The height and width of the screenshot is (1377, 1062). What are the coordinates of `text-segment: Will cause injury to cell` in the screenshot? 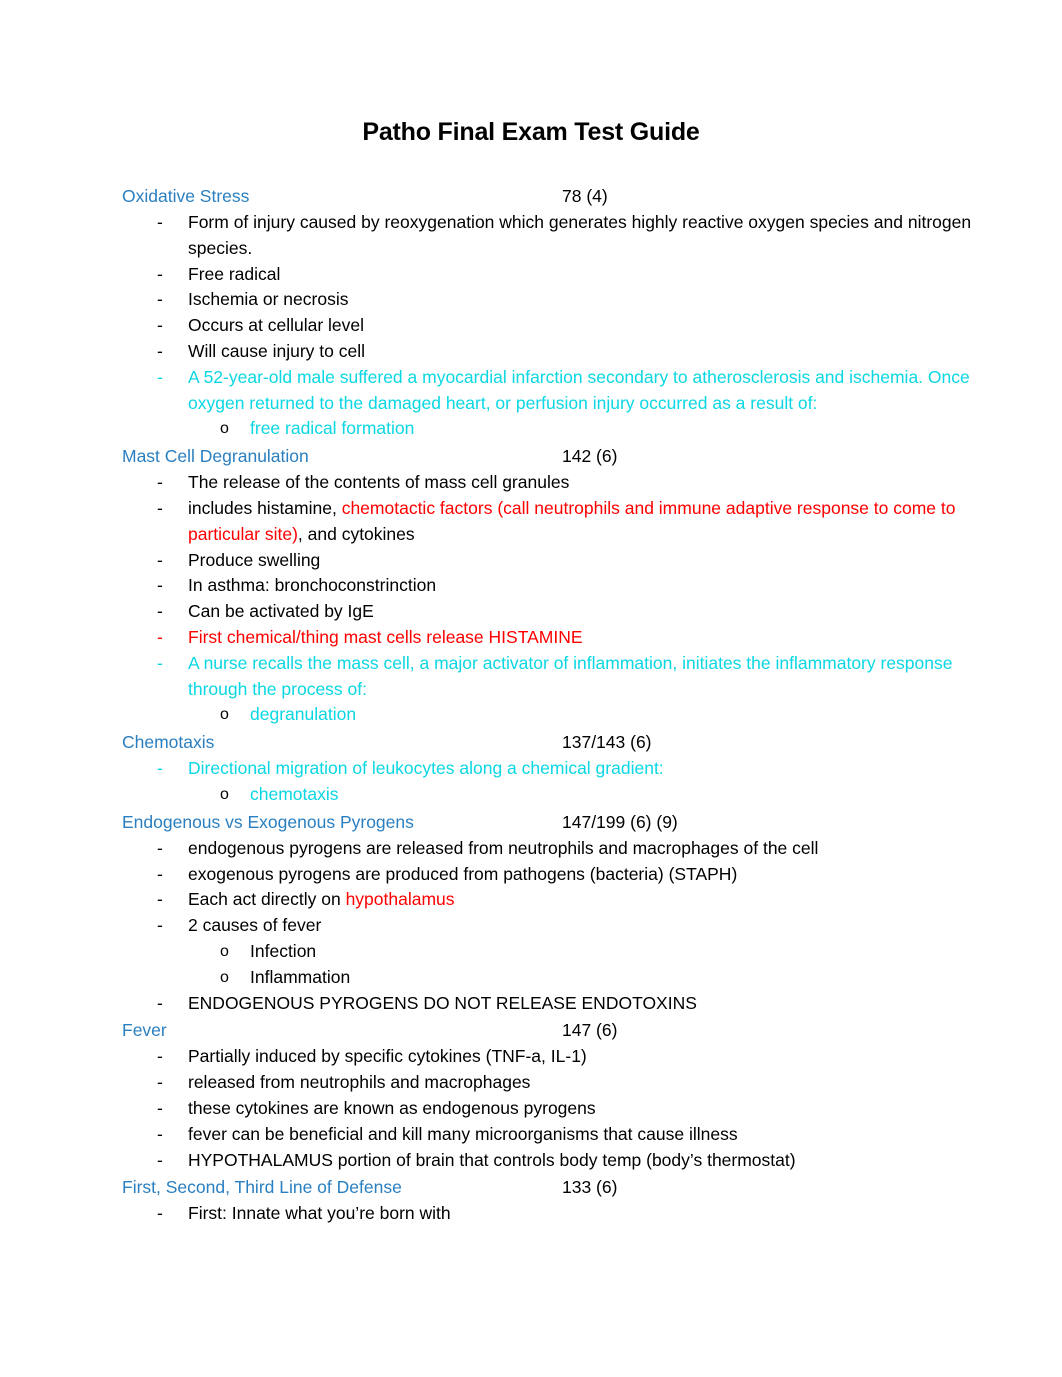 It's located at (276, 350).